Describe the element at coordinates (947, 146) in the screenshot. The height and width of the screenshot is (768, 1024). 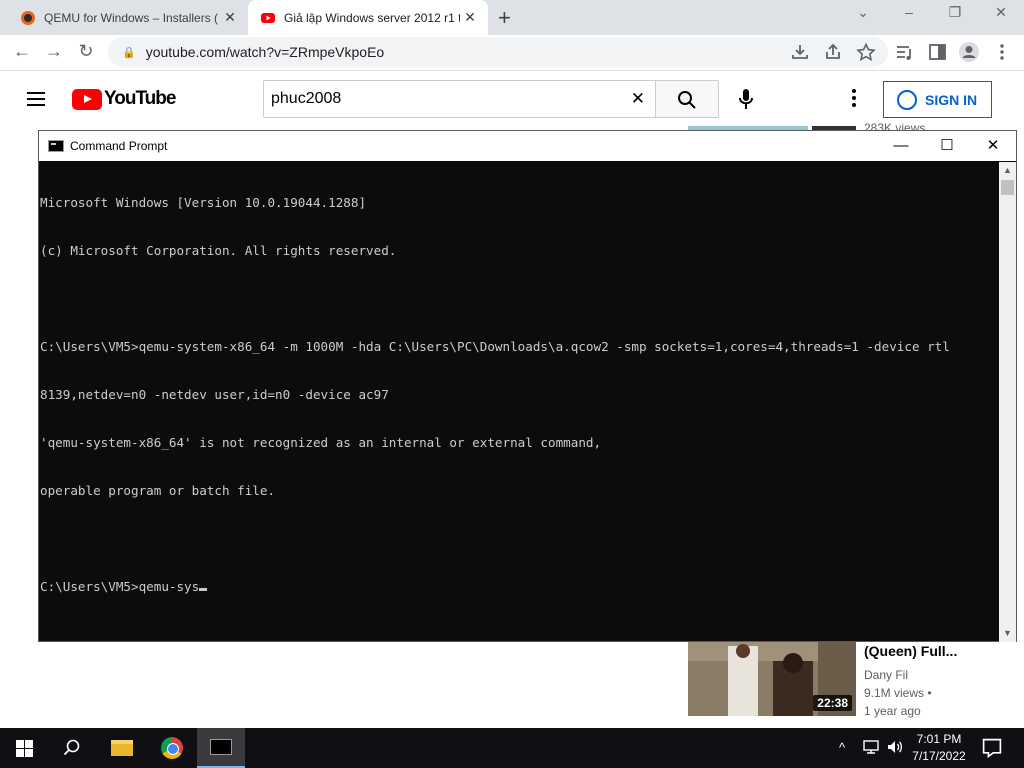
I see `maximize-button: ☐` at that location.